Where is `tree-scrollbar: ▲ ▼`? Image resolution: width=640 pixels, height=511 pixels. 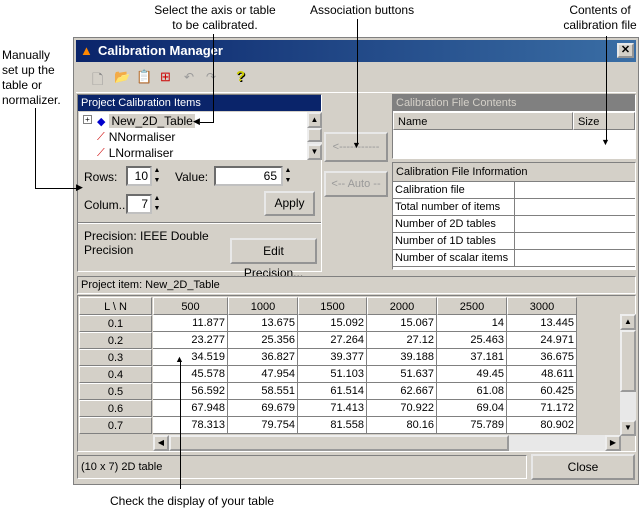
tree-scrollbar: ▲ ▼ is located at coordinates (314, 136).